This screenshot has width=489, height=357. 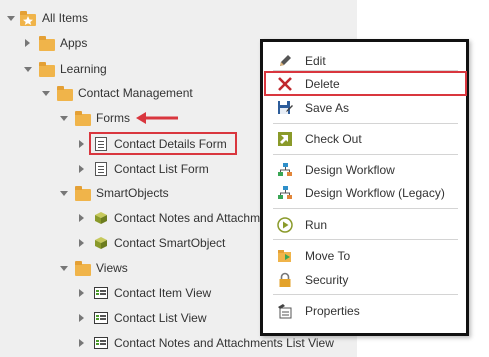 What do you see at coordinates (70, 268) in the screenshot?
I see `tree-item-views: Views` at bounding box center [70, 268].